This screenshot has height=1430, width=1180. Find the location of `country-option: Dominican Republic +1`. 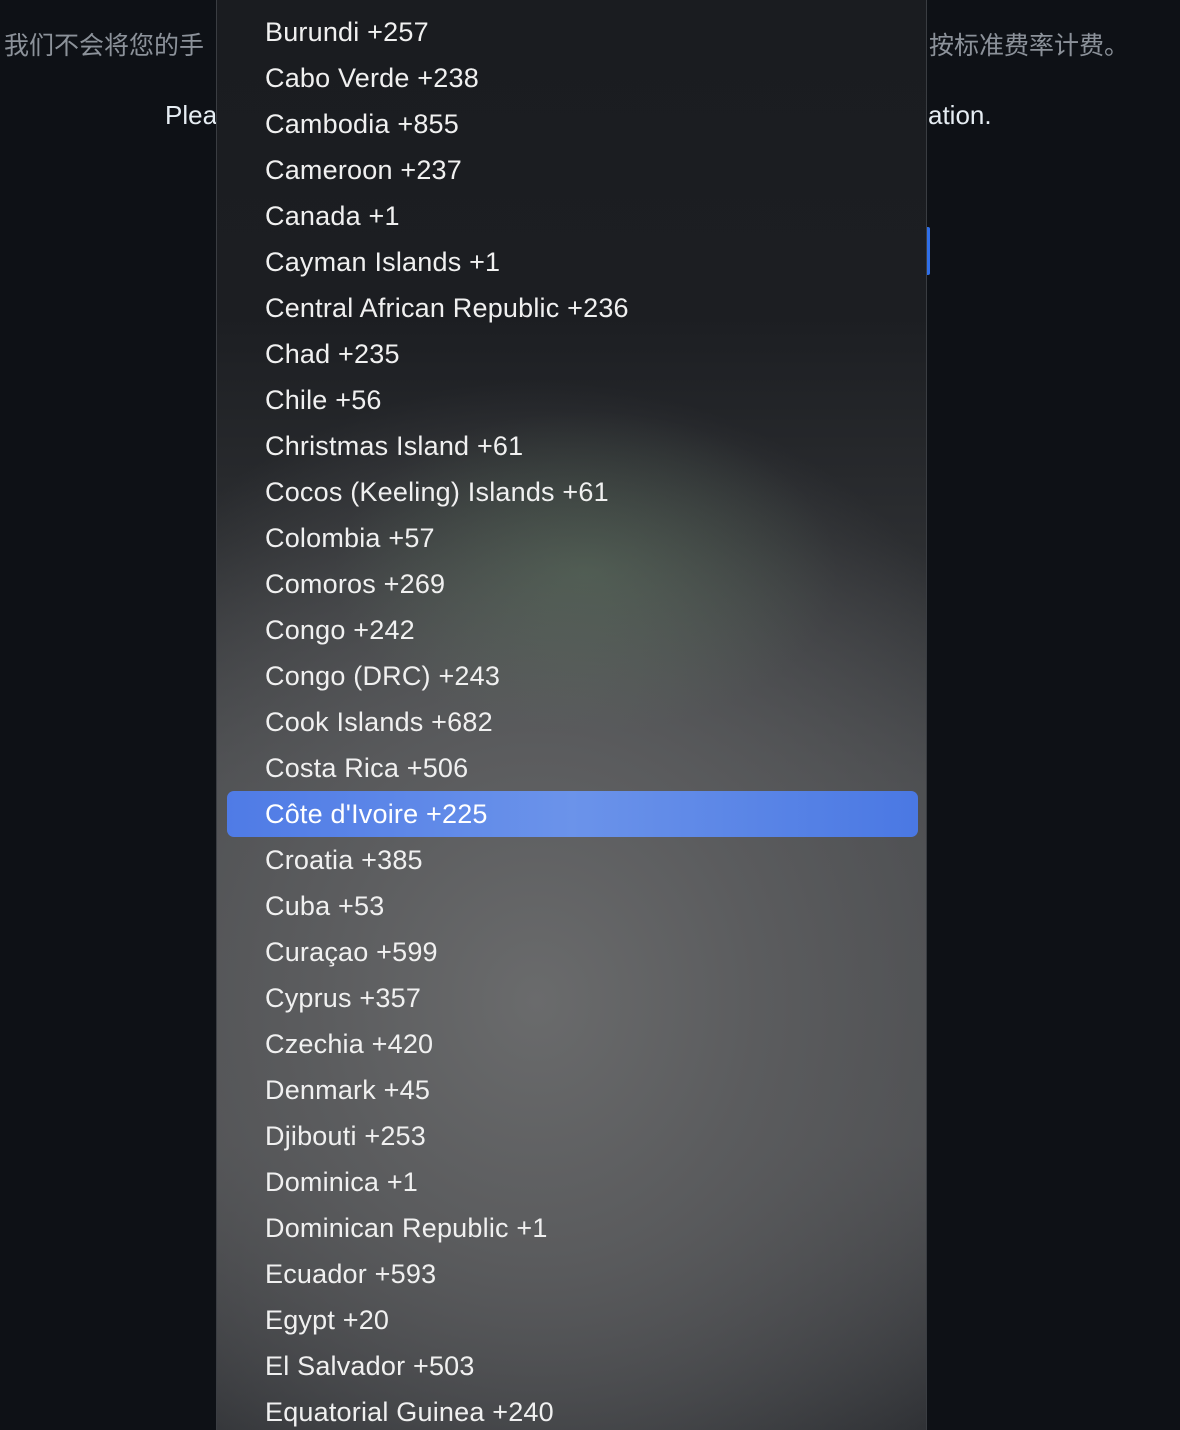

country-option: Dominican Republic +1 is located at coordinates (572, 1228).